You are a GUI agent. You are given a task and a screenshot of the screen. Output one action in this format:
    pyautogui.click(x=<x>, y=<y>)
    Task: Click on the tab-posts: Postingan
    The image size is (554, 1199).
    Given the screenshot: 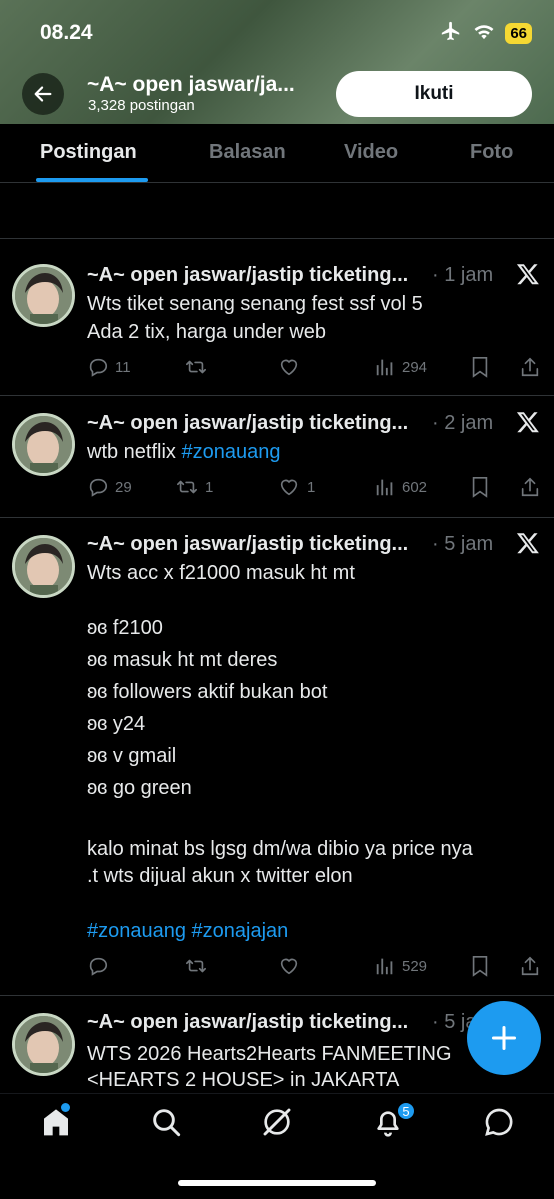 What is the action you would take?
    pyautogui.click(x=88, y=152)
    